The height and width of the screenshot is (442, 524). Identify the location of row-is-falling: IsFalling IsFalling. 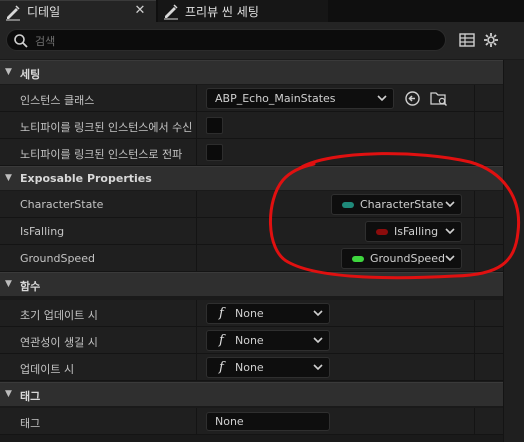
(251, 231).